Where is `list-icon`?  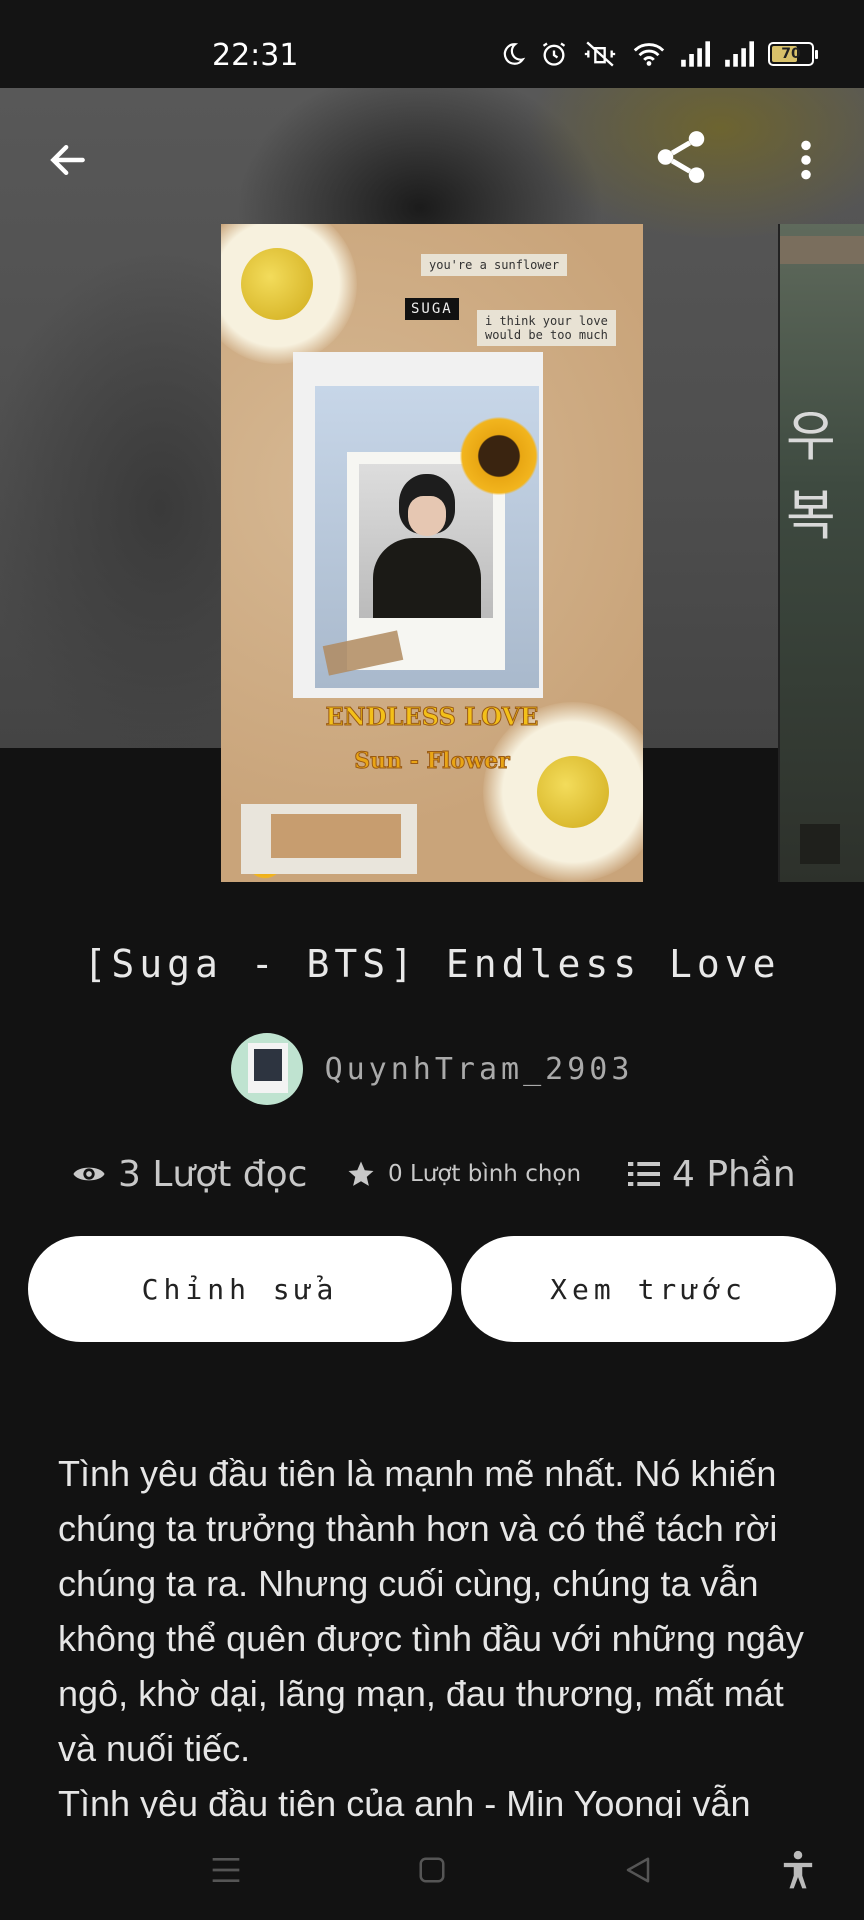 list-icon is located at coordinates (644, 1174).